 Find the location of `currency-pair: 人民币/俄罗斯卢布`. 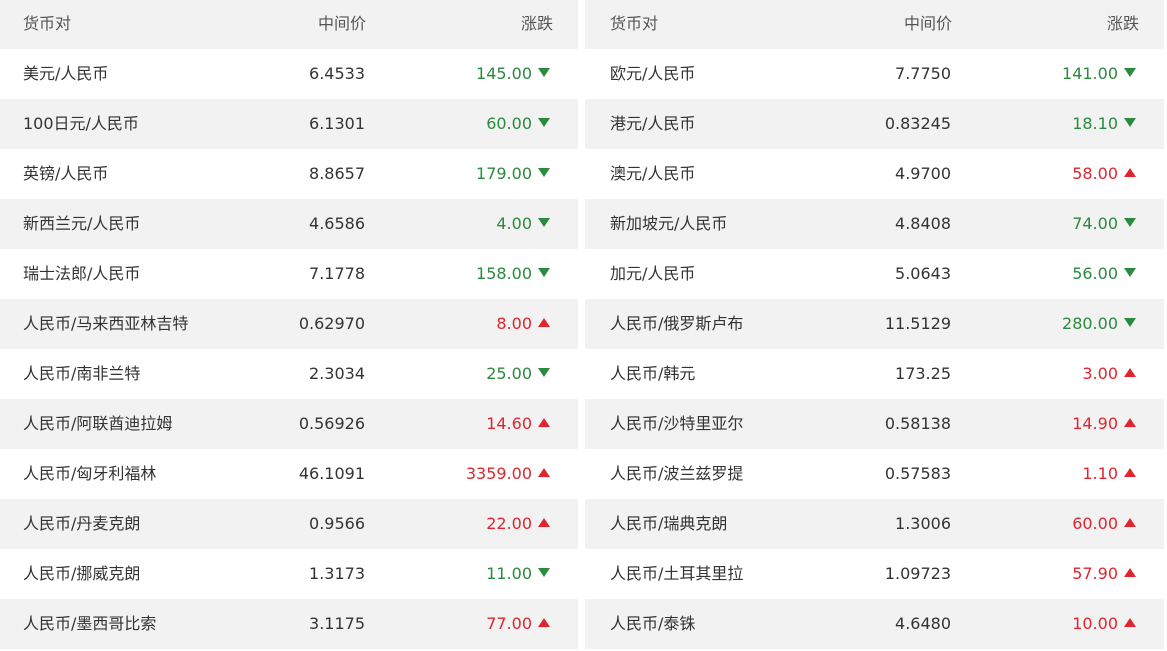

currency-pair: 人民币/俄罗斯卢布 is located at coordinates (676, 324).